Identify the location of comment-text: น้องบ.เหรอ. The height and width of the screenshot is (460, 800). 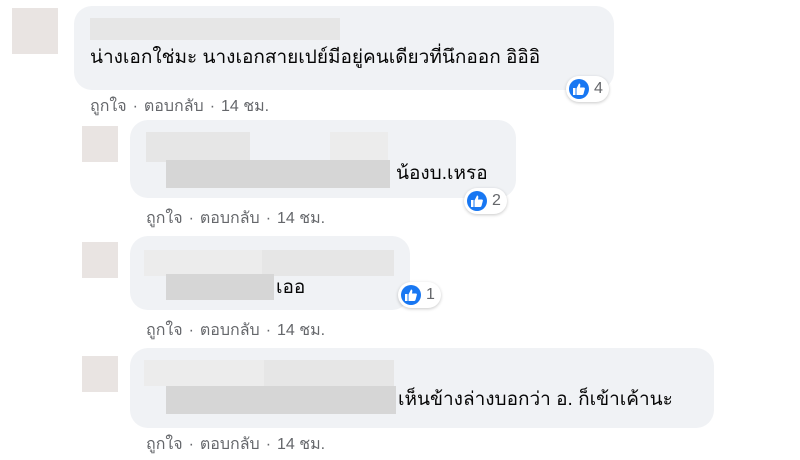
(442, 173).